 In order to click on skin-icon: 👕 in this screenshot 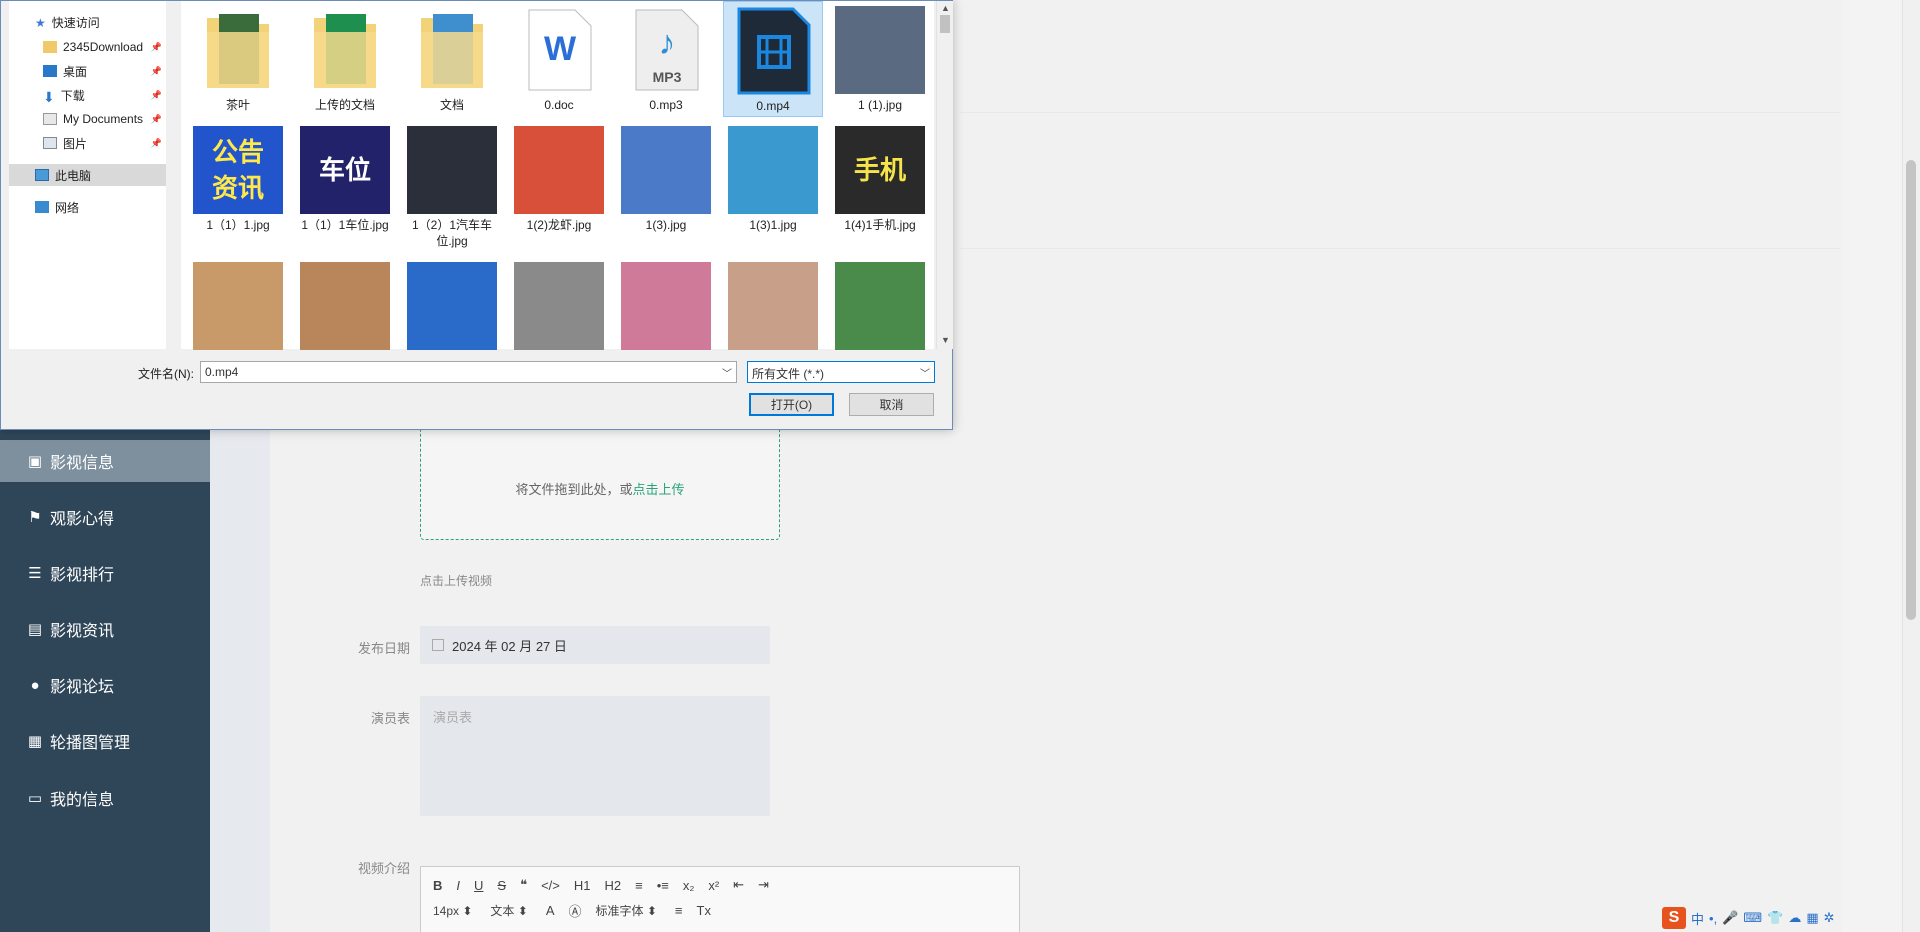, I will do `click(1775, 918)`.